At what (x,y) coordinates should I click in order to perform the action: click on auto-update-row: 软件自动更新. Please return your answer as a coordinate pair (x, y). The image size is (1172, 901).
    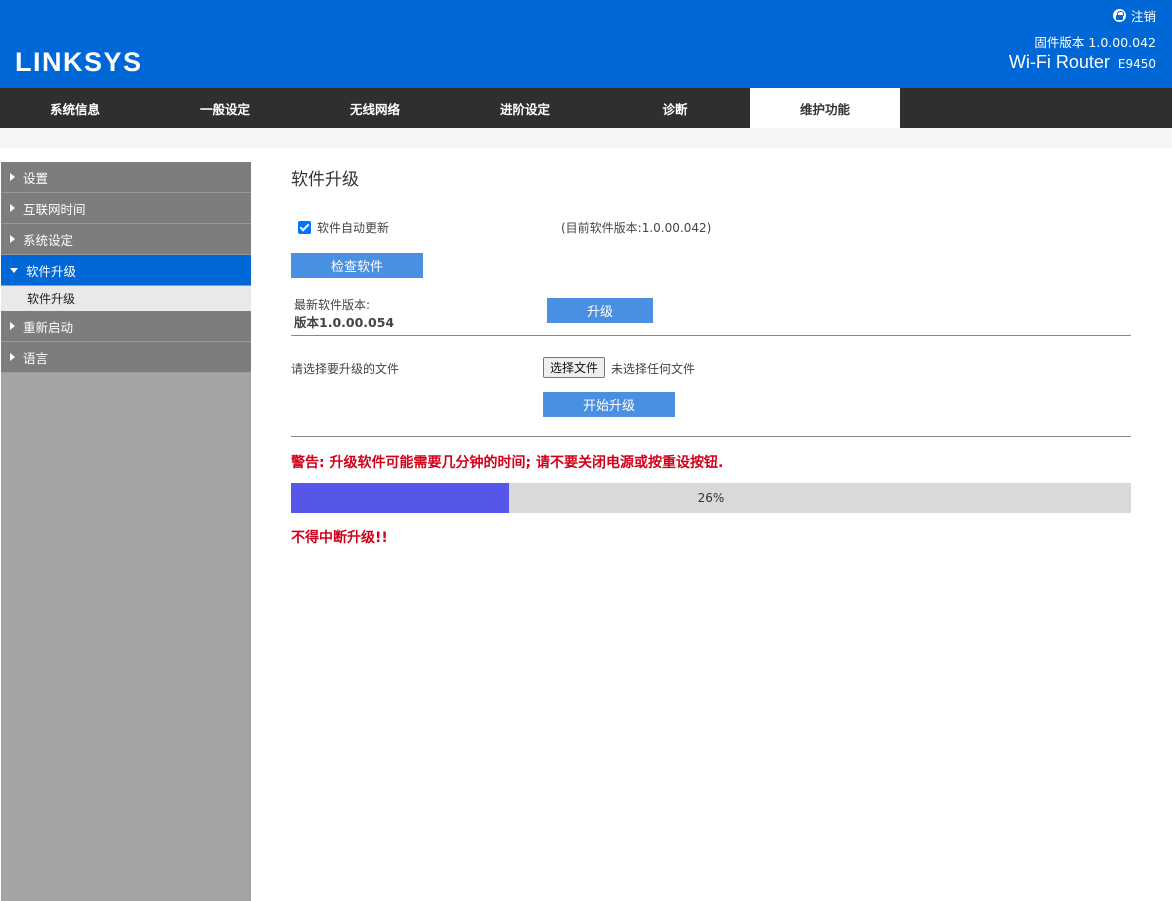
    Looking at the image, I should click on (343, 227).